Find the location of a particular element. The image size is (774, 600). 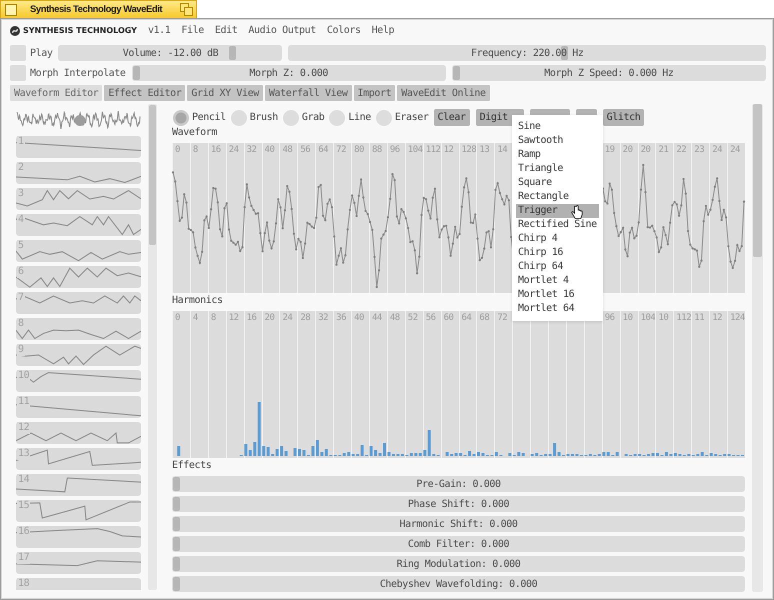

play-checkbox: Play is located at coordinates (31, 53).